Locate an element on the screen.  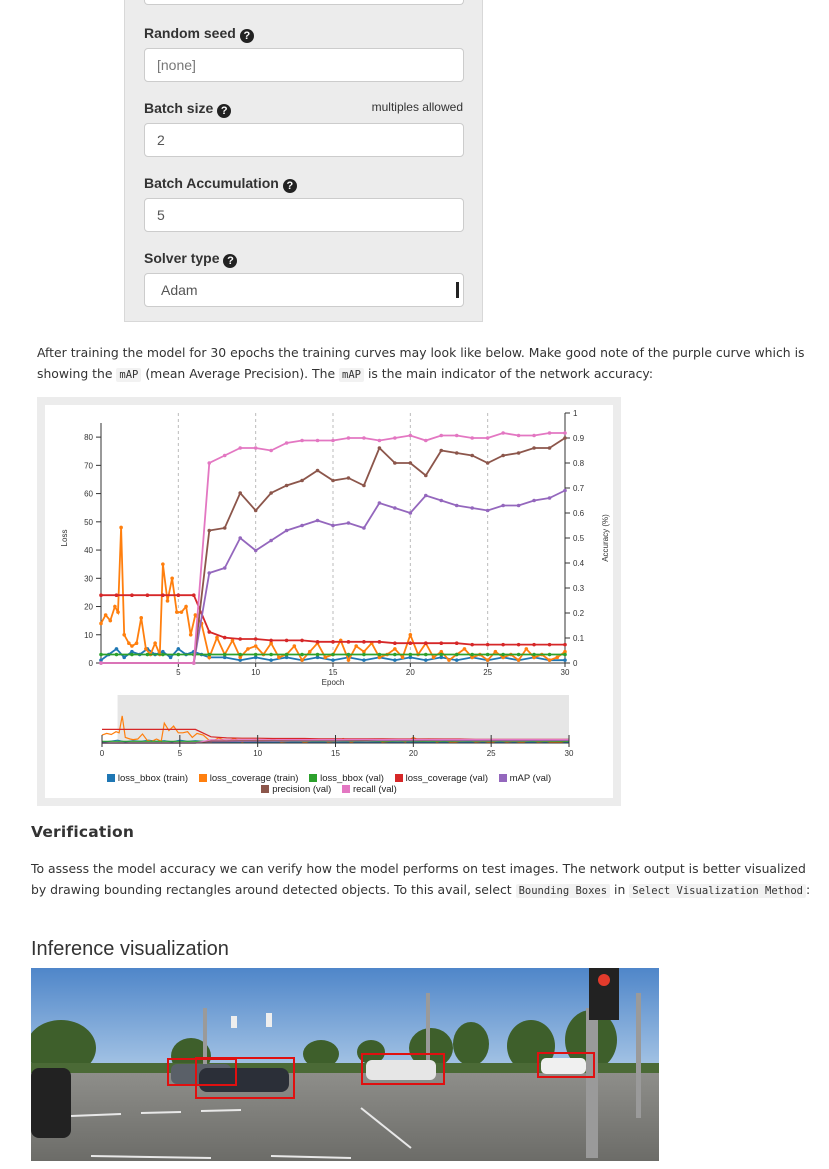
solver-type-label: Solver type? is located at coordinates (191, 259).